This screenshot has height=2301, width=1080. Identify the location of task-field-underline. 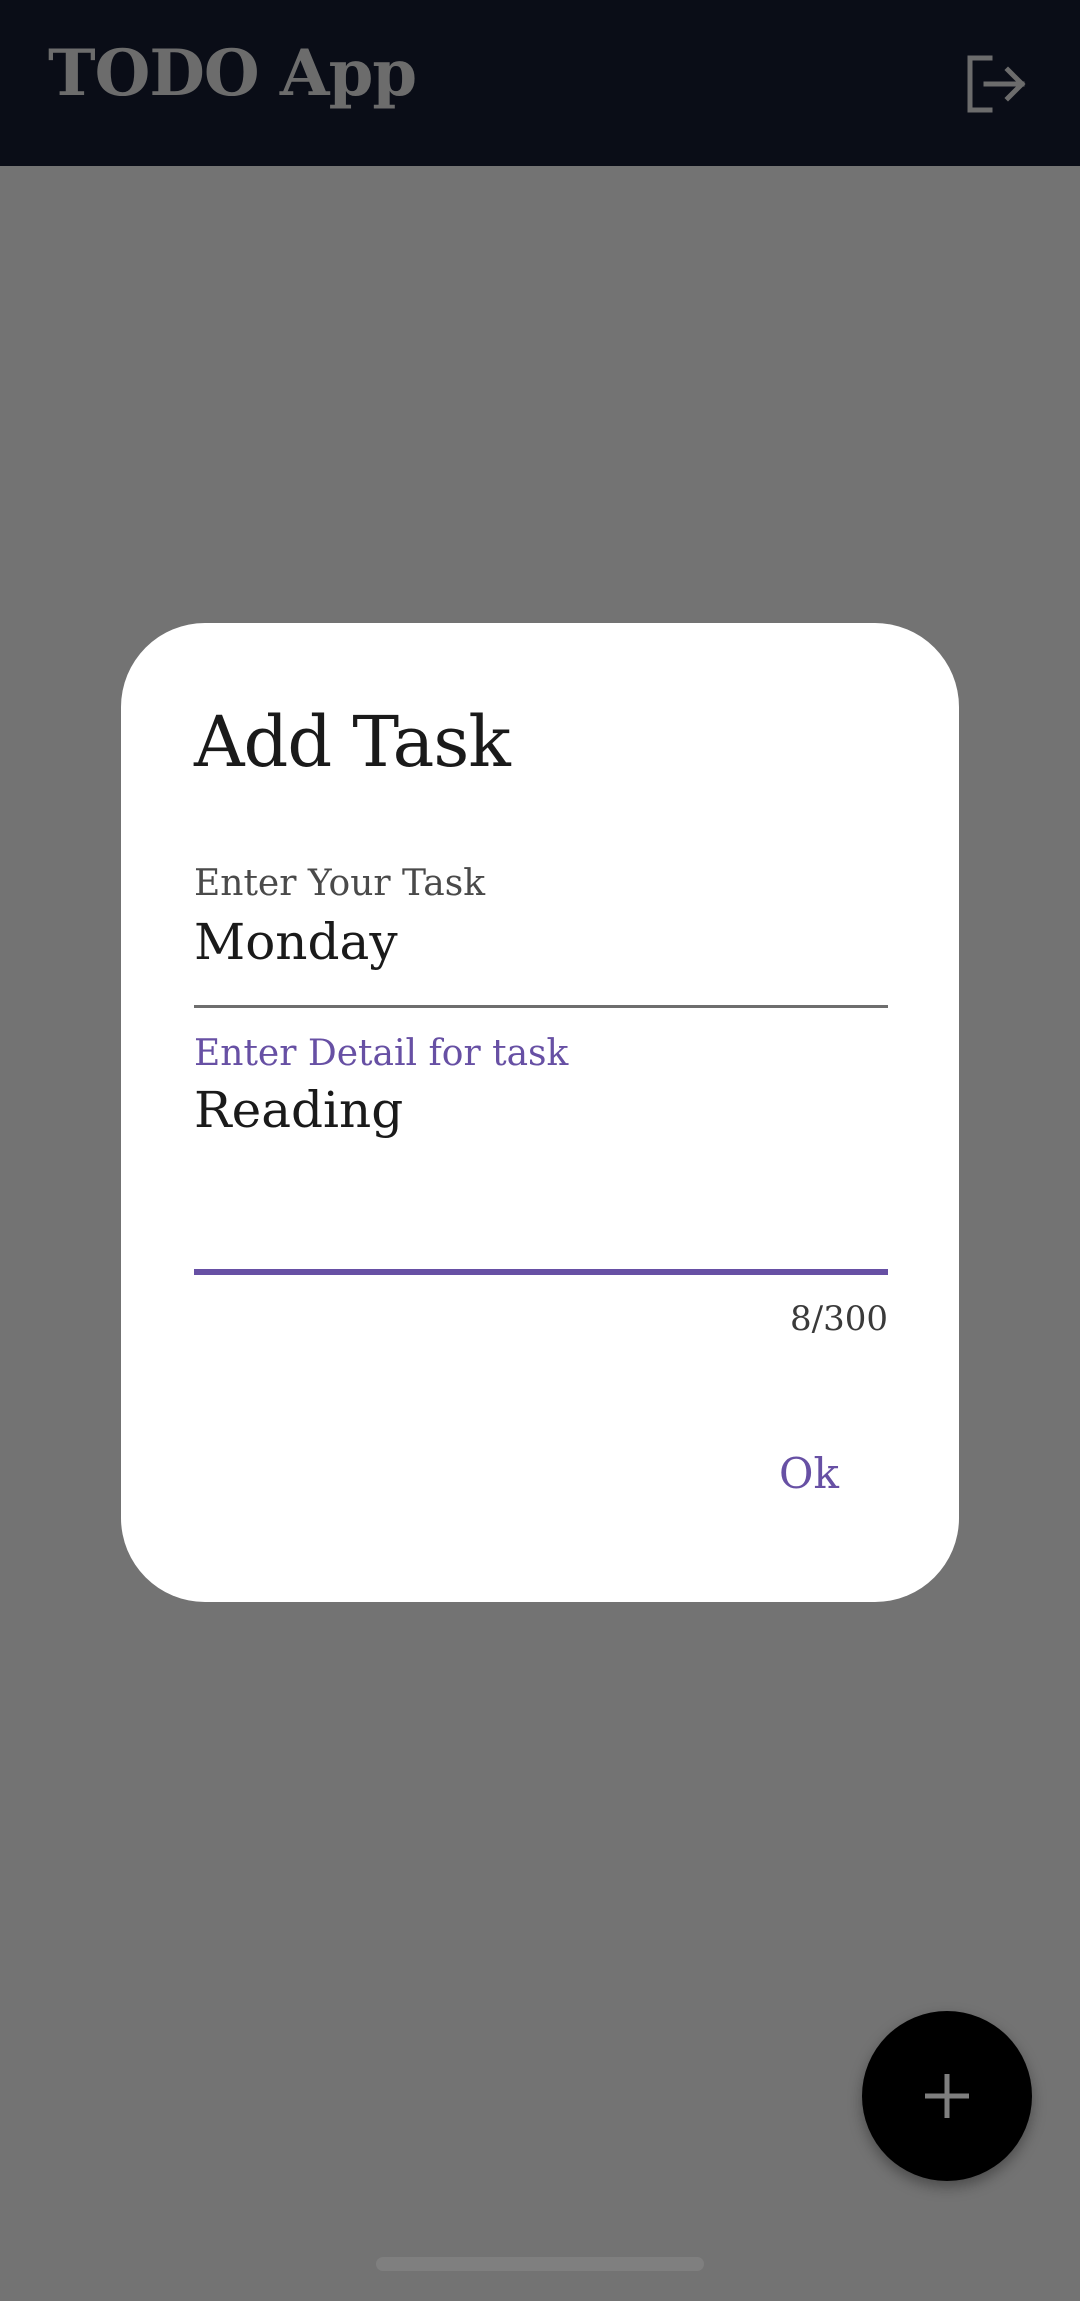
(541, 1006).